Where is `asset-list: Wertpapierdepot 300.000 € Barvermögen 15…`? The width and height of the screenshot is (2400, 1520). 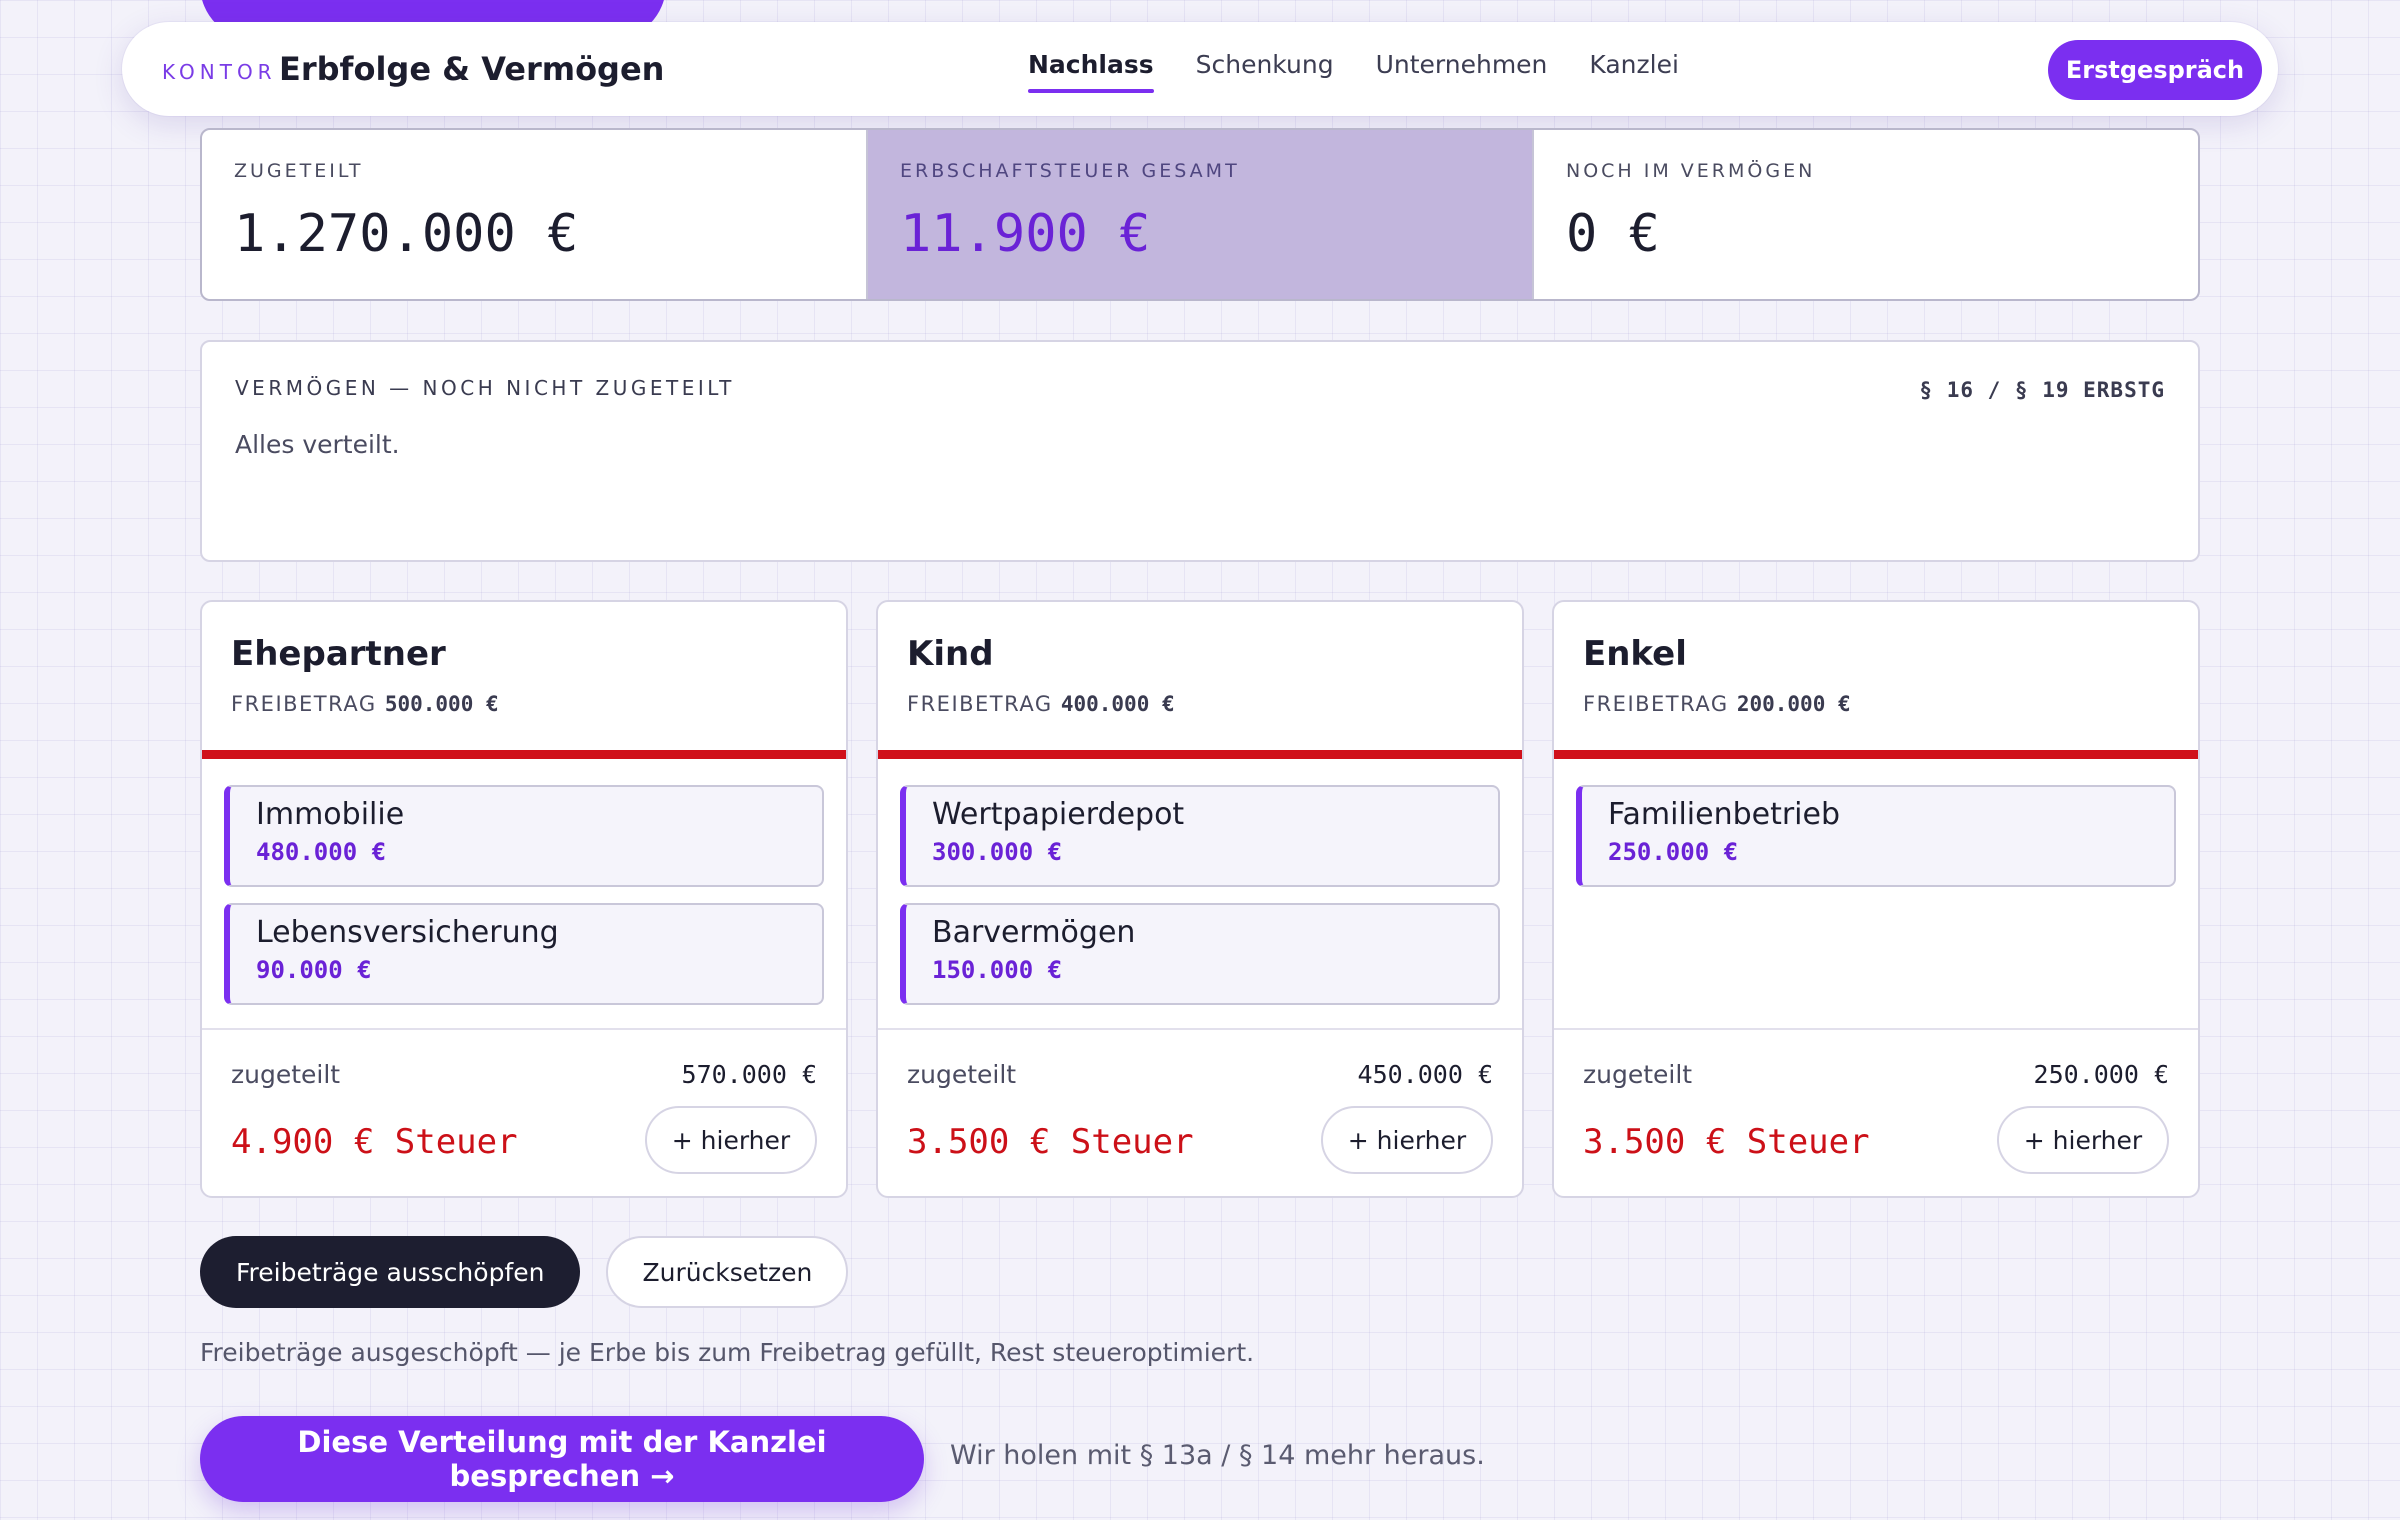 asset-list: Wertpapierdepot 300.000 € Barvermögen 15… is located at coordinates (1200, 903).